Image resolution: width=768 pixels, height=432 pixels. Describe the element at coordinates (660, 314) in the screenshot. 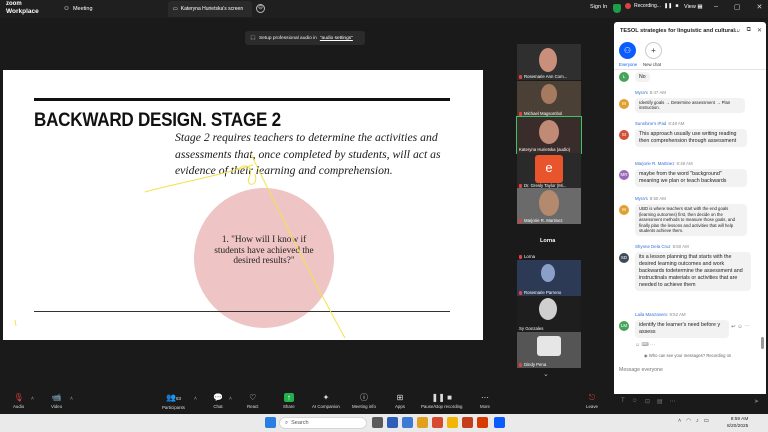

I see `message-sender: Laila Manzanero 8:52 AM` at that location.